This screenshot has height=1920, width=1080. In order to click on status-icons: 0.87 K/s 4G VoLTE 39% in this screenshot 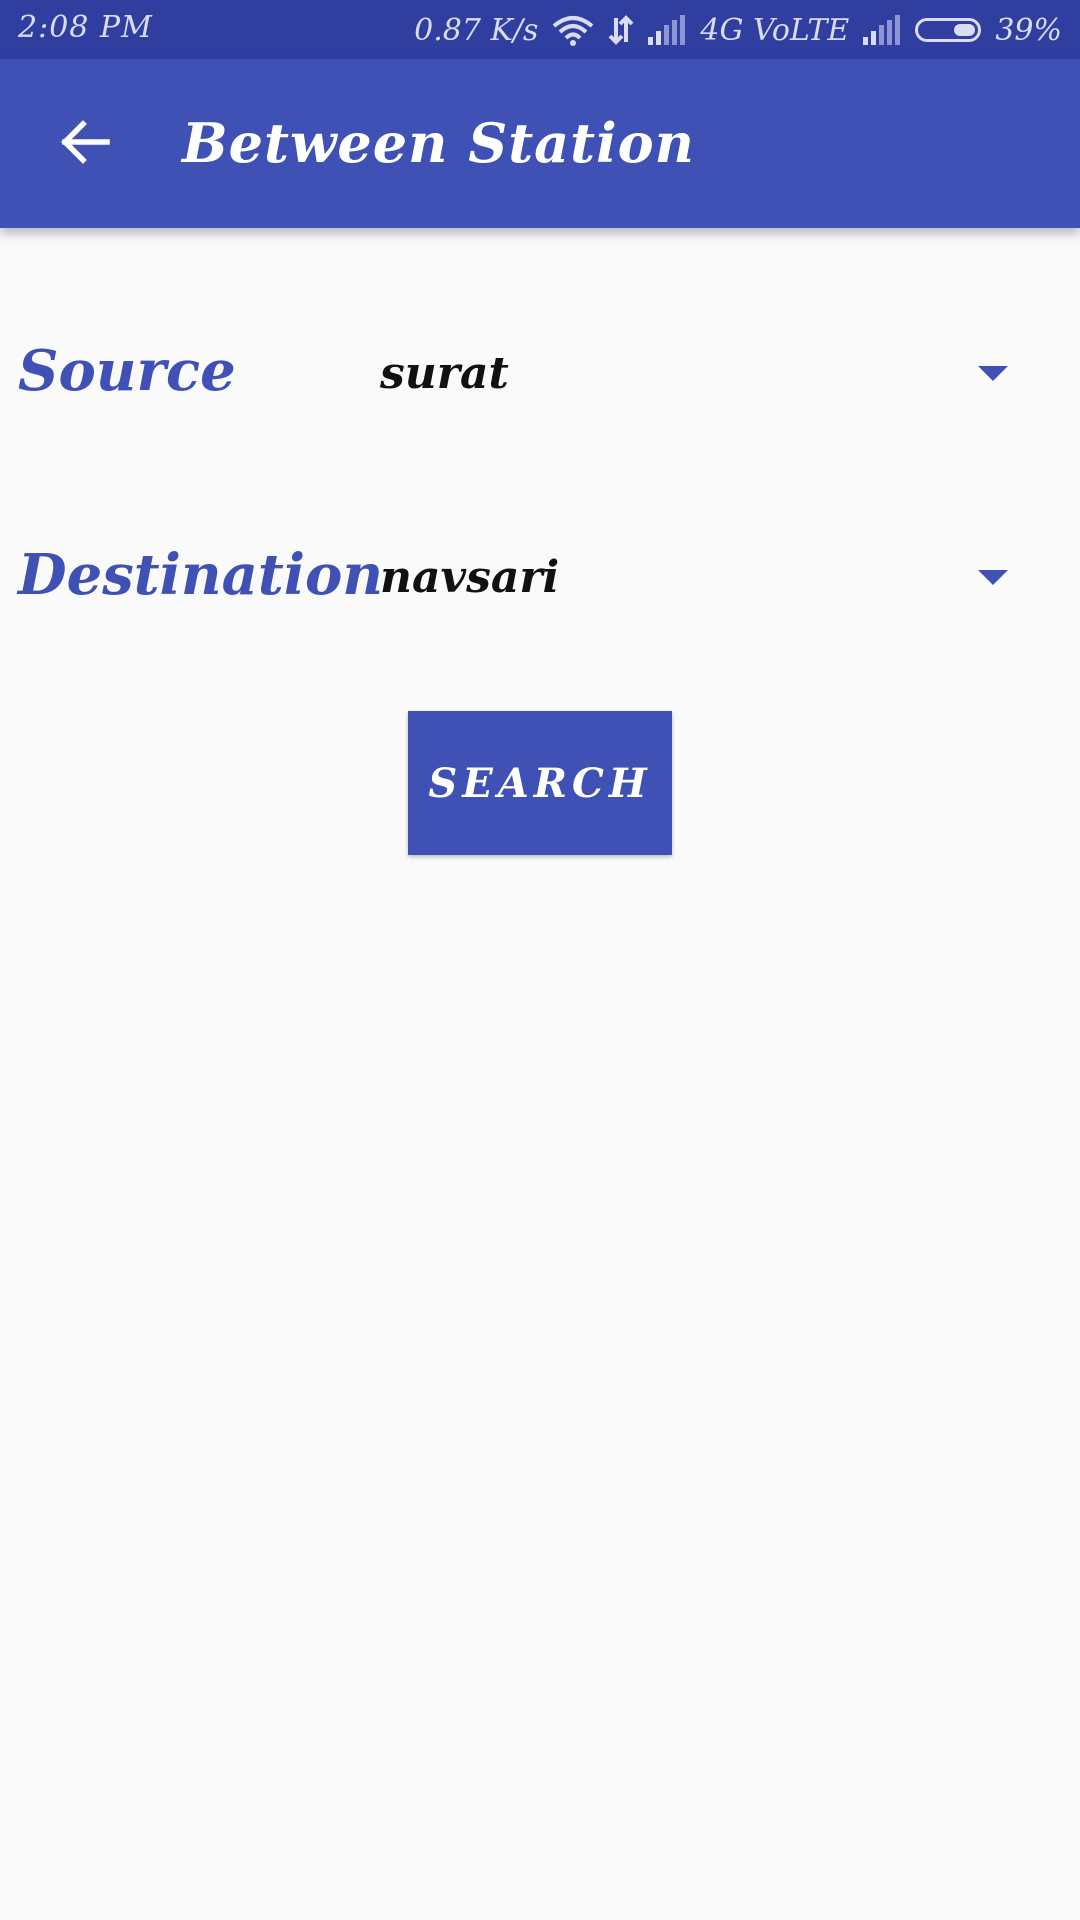, I will do `click(738, 30)`.